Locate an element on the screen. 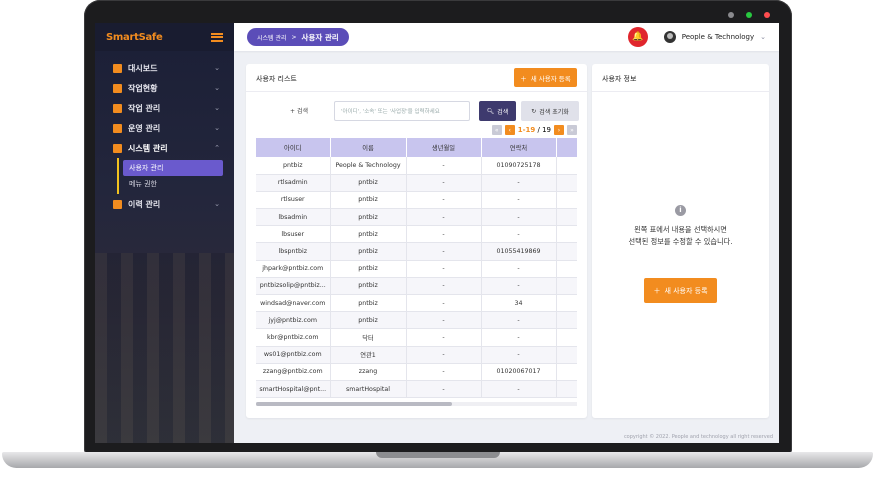  add-user-button-secondary: ＋ 새 사용자 등록 is located at coordinates (680, 290).